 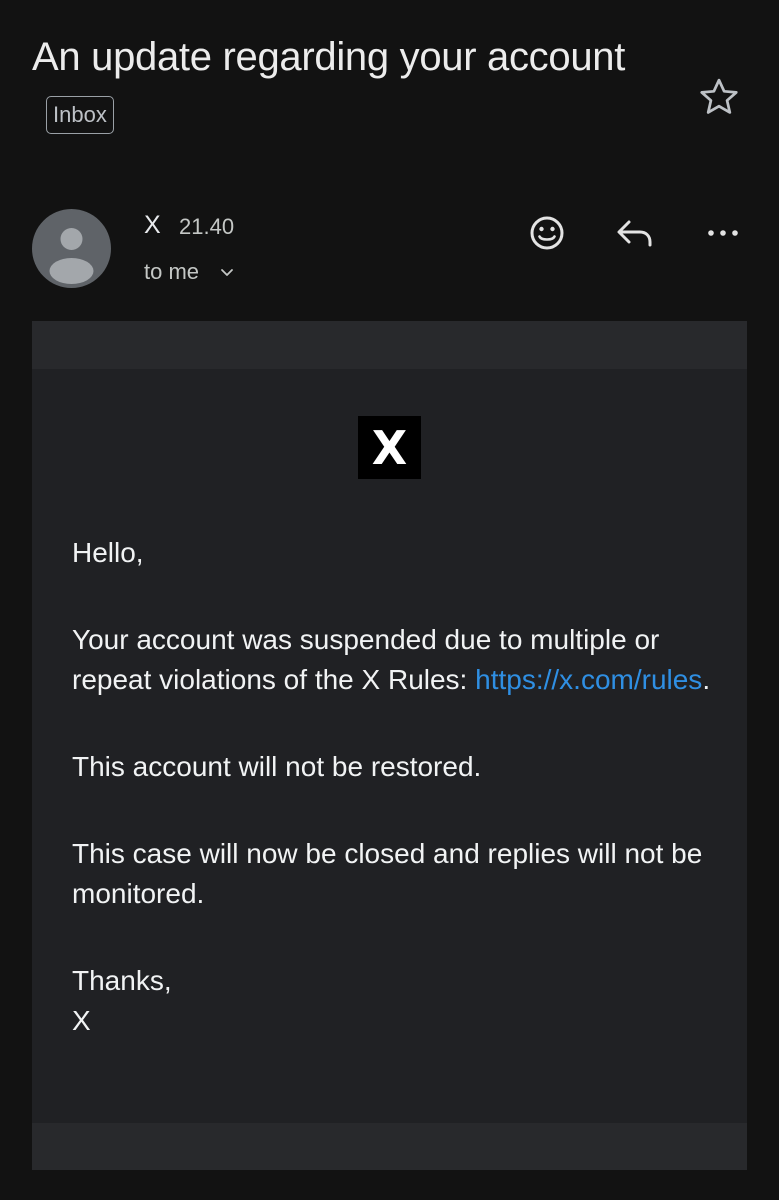 What do you see at coordinates (81, 1020) in the screenshot?
I see `signature: X` at bounding box center [81, 1020].